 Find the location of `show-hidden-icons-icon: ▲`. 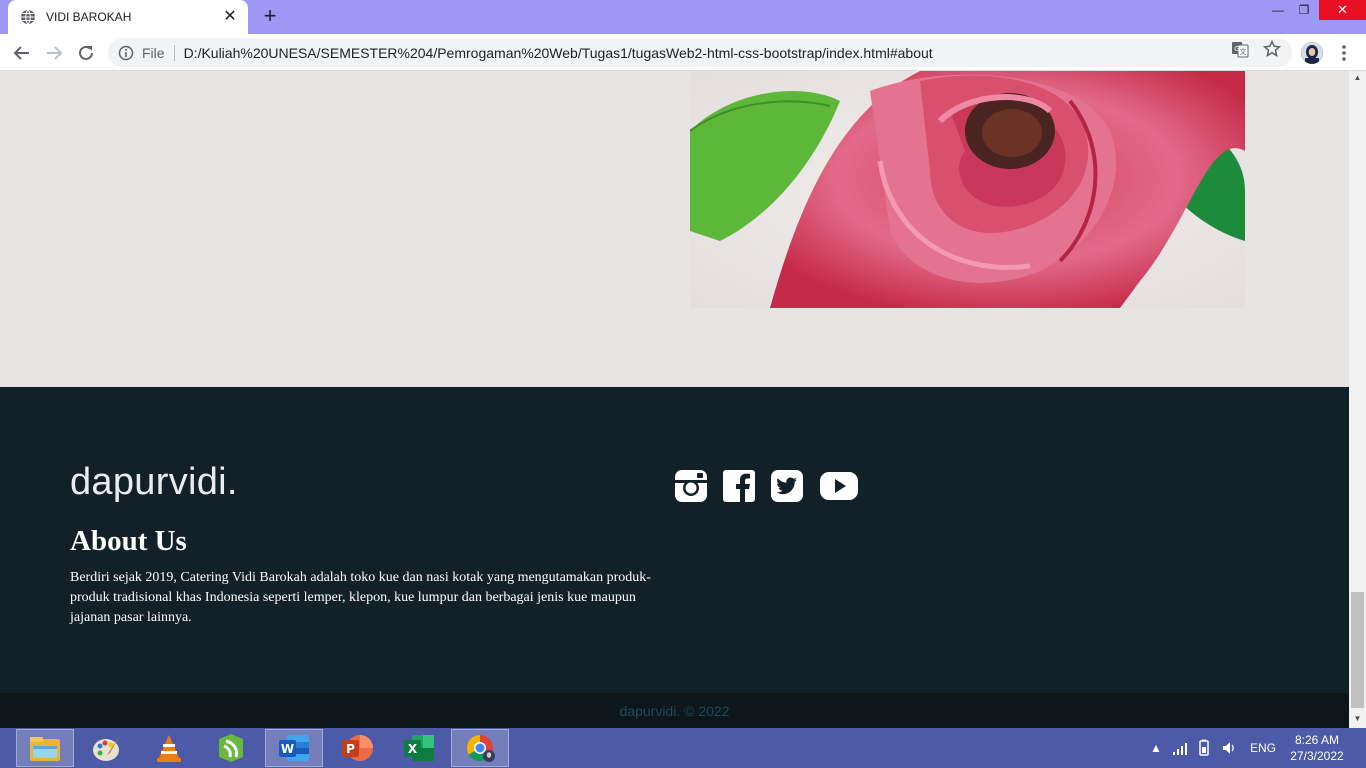

show-hidden-icons-icon: ▲ is located at coordinates (1156, 748).